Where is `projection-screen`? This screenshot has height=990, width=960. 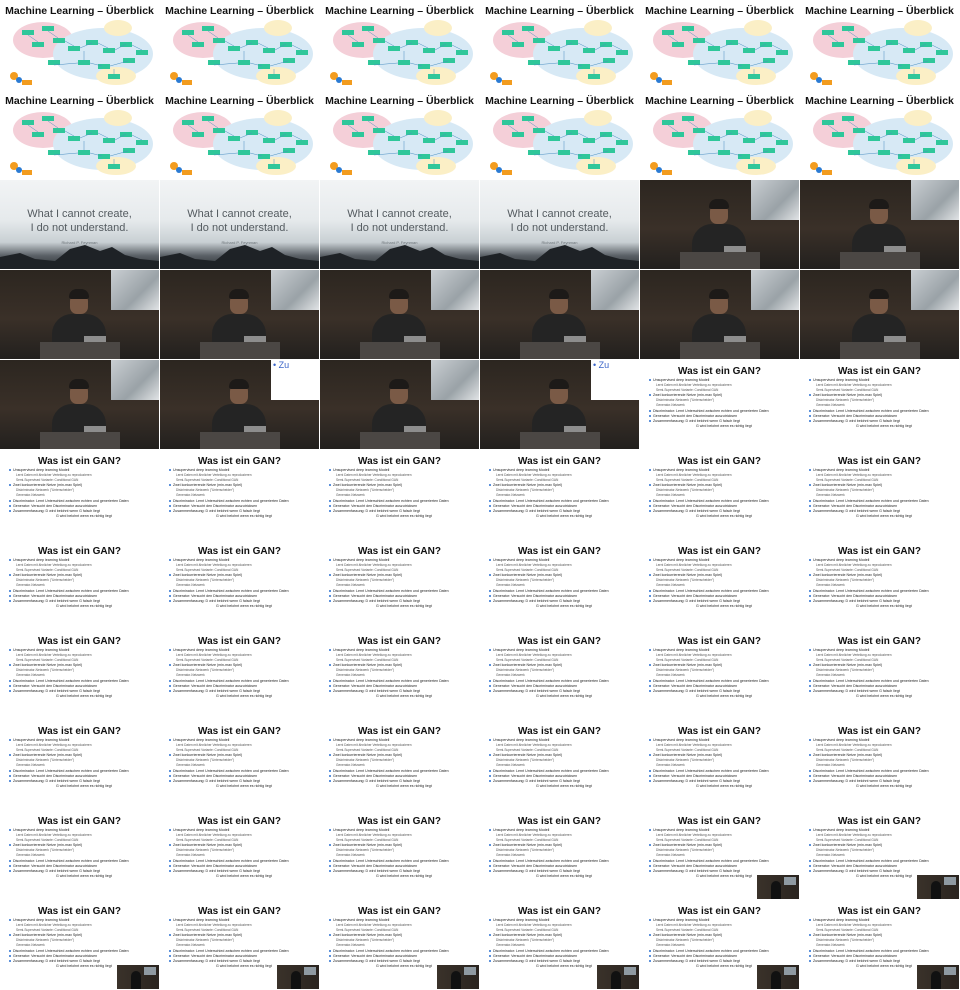 projection-screen is located at coordinates (935, 200).